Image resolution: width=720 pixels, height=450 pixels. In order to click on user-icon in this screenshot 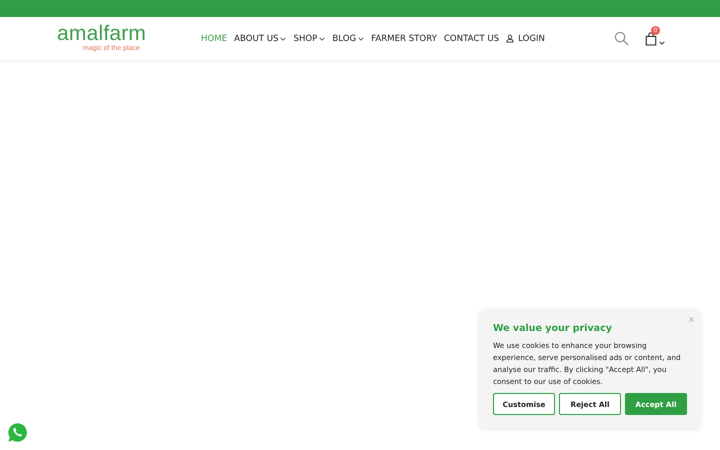, I will do `click(510, 38)`.